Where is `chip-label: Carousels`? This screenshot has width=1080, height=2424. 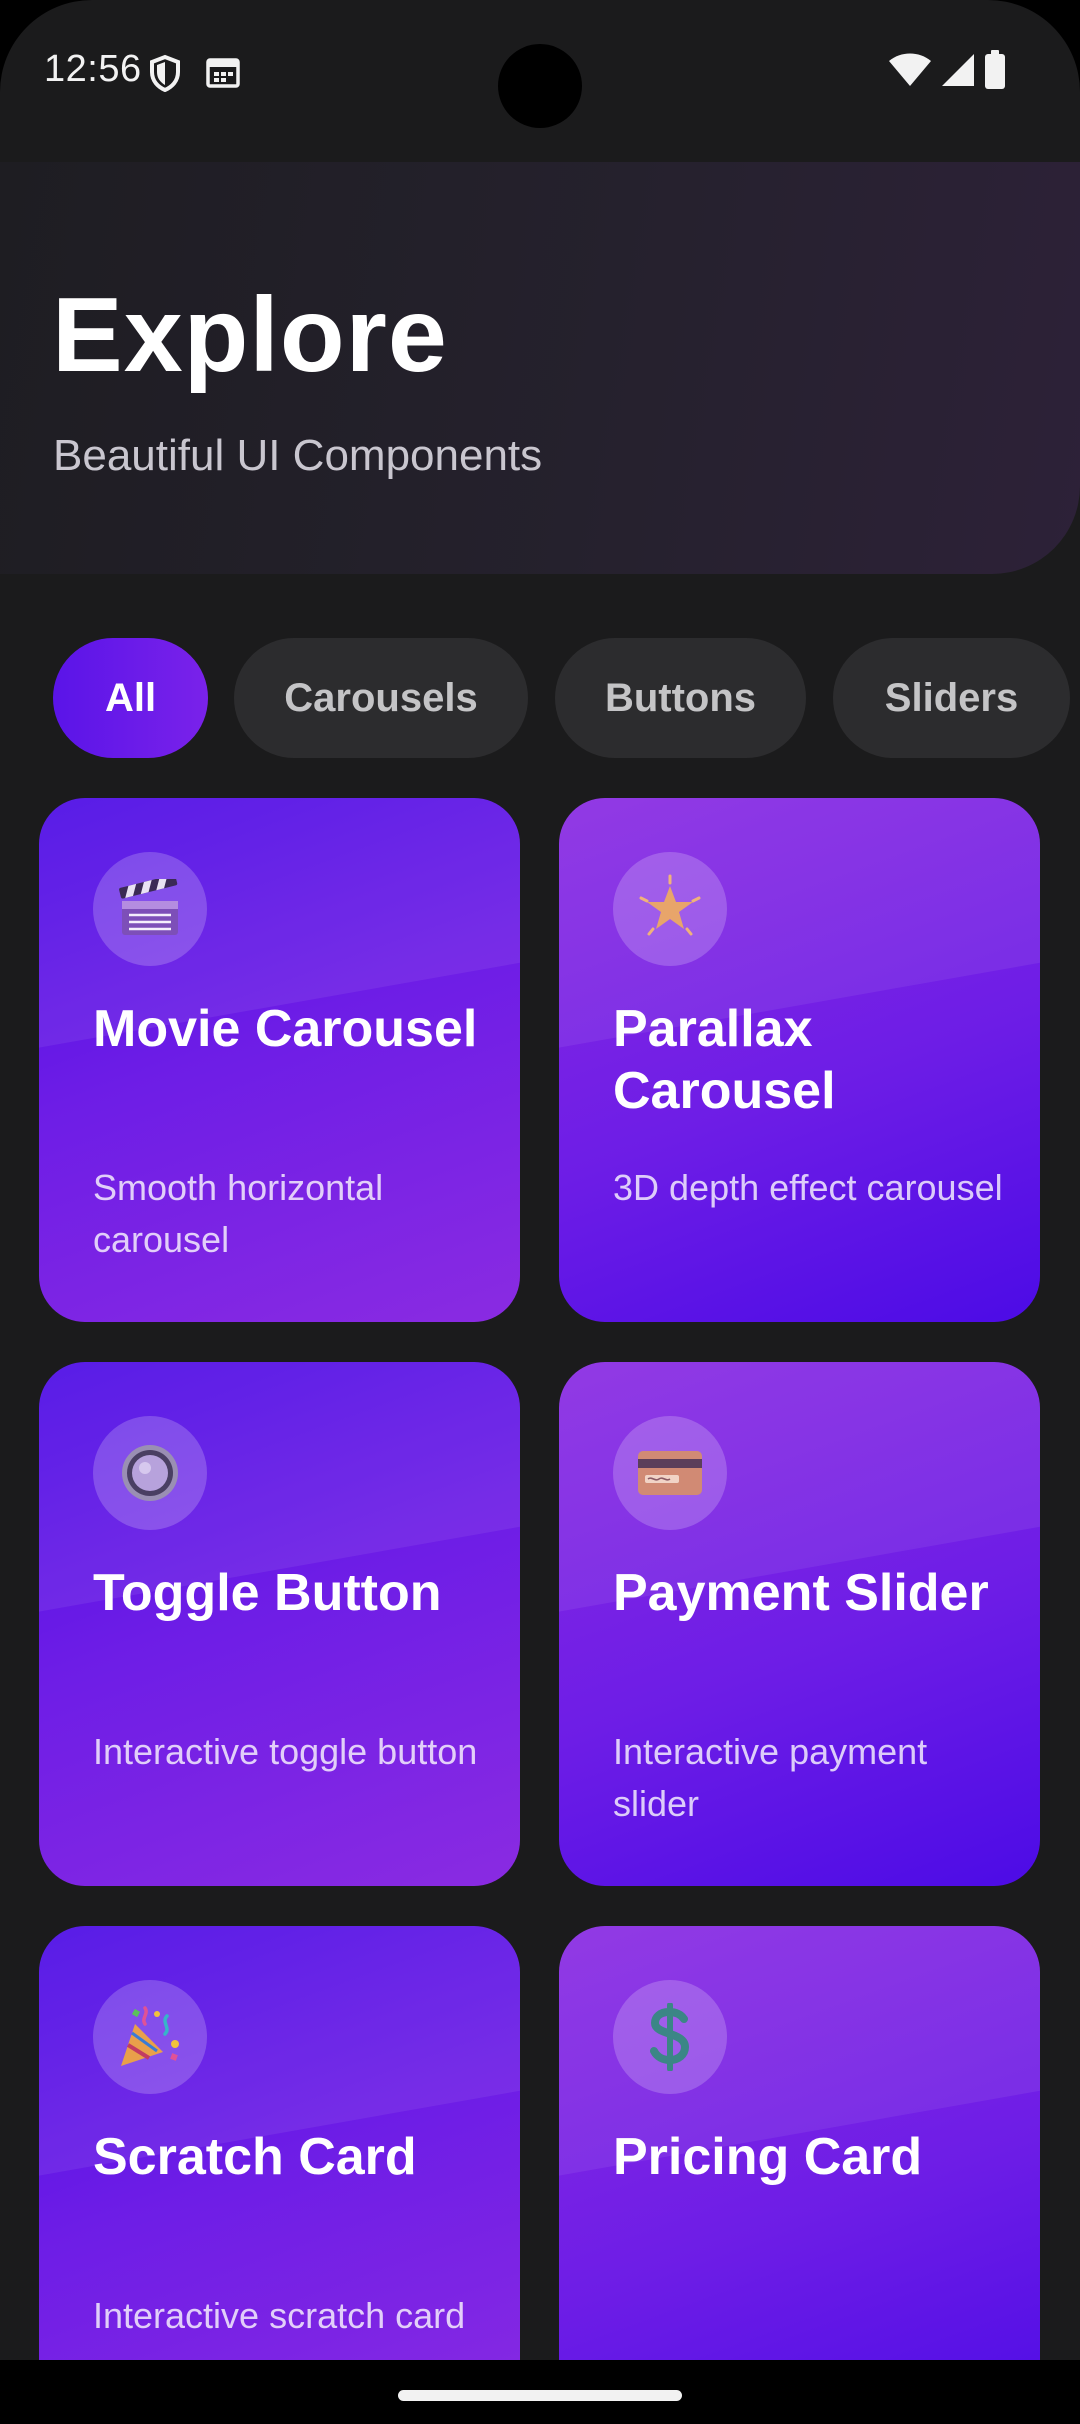
chip-label: Carousels is located at coordinates (381, 697).